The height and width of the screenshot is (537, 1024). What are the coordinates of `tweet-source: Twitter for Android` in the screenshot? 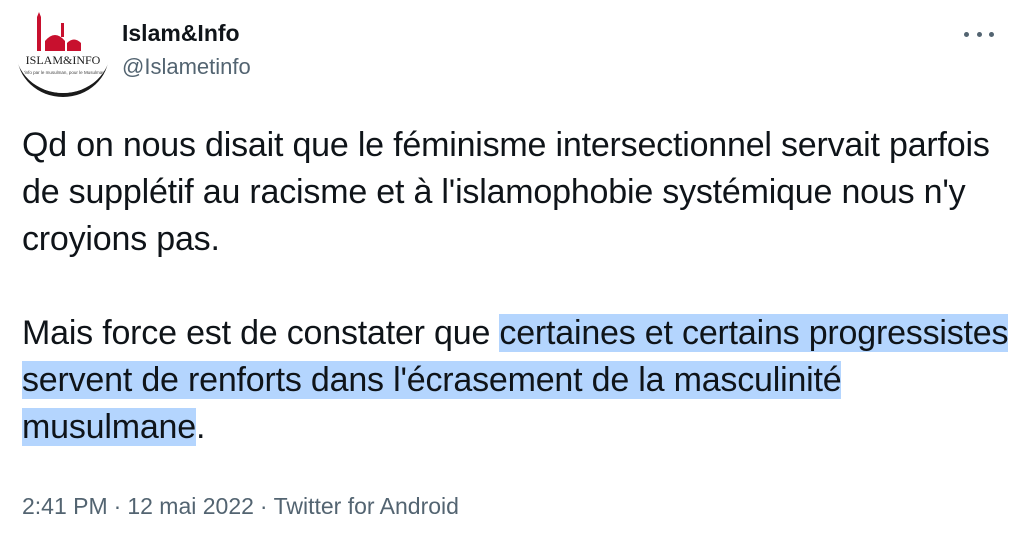 It's located at (366, 506).